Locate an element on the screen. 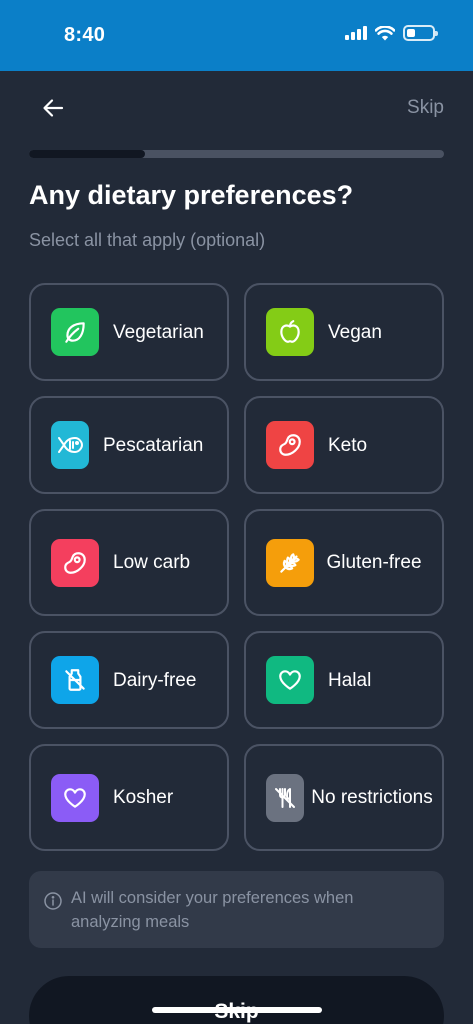 This screenshot has width=473, height=1024. wheat-icon is located at coordinates (290, 562).